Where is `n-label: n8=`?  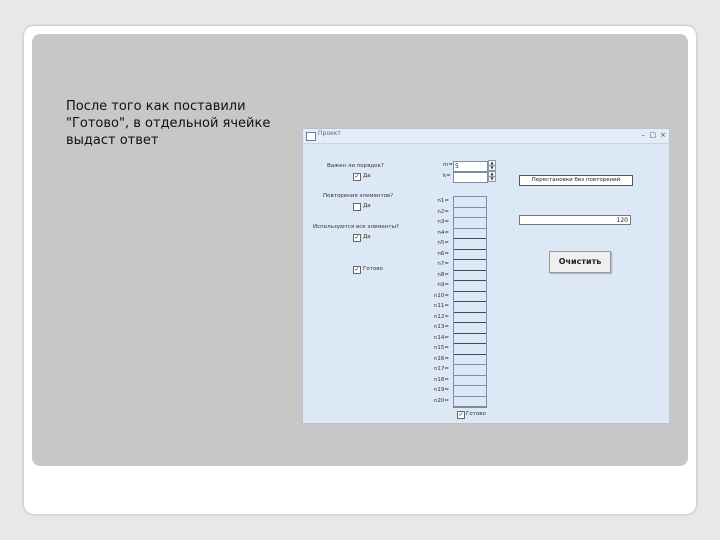
n-label: n8= is located at coordinates (443, 274).